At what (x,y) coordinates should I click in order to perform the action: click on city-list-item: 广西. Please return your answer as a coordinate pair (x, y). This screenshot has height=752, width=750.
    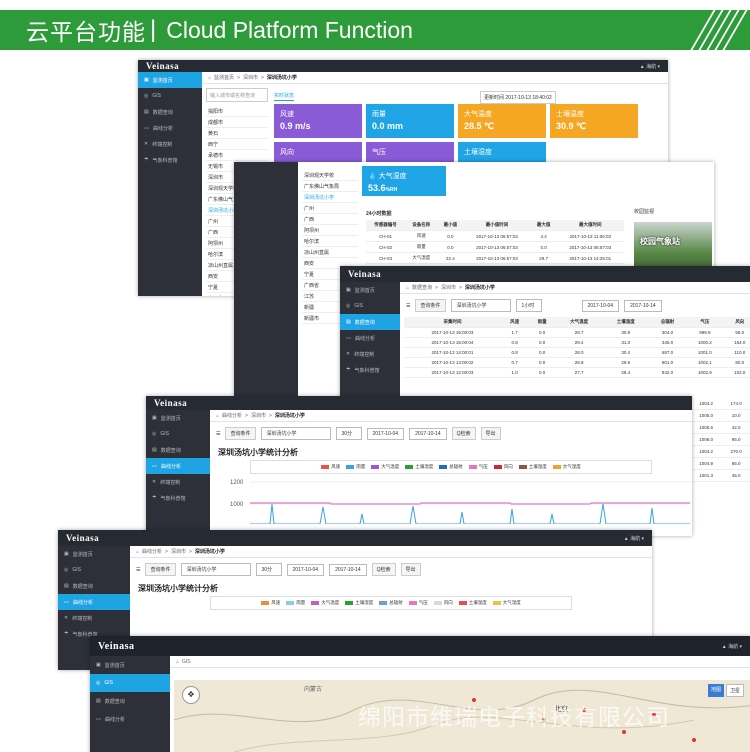
    Looking at the image, I should click on (330, 219).